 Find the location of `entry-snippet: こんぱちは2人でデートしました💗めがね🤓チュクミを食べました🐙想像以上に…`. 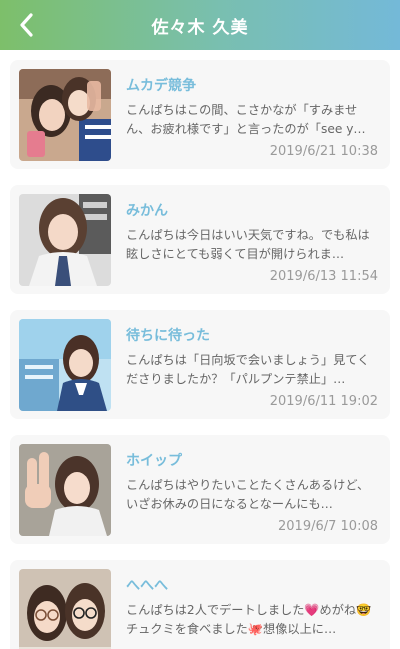

entry-snippet: こんぱちは2人でデートしました💗めがね🤓チュクミを食べました🐙想像以上に… is located at coordinates (249, 619).